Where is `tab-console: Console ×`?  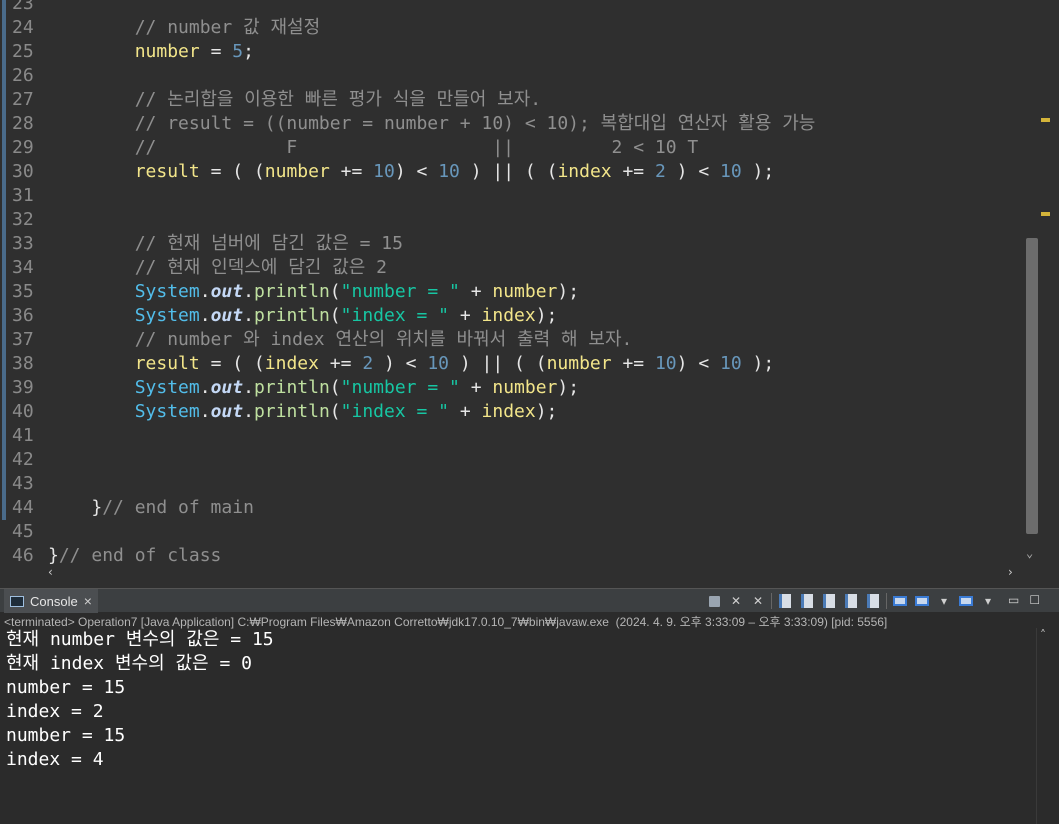
tab-console: Console × is located at coordinates (51, 601).